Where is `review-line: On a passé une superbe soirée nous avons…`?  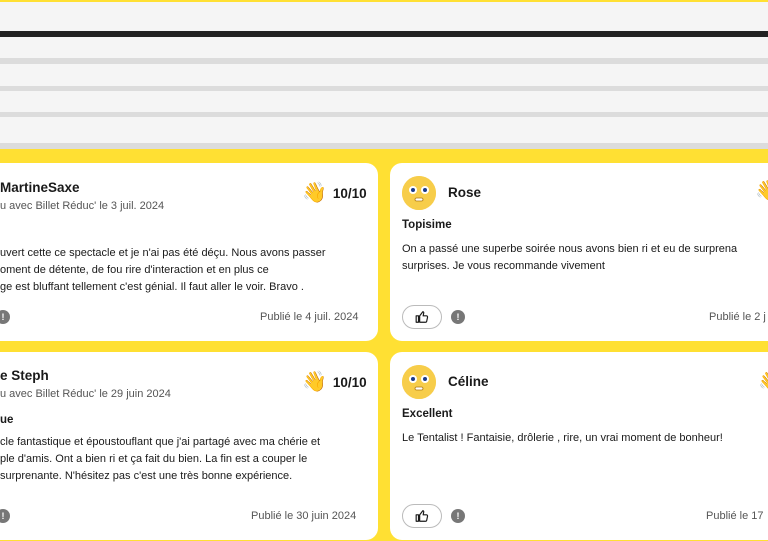
review-line: On a passé une superbe soirée nous avons… is located at coordinates (570, 249).